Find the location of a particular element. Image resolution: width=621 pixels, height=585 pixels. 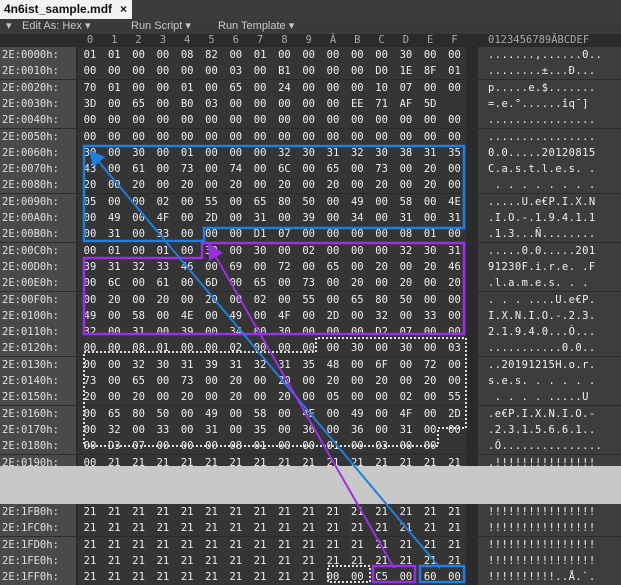

hex-byte: C5 is located at coordinates (382, 577).